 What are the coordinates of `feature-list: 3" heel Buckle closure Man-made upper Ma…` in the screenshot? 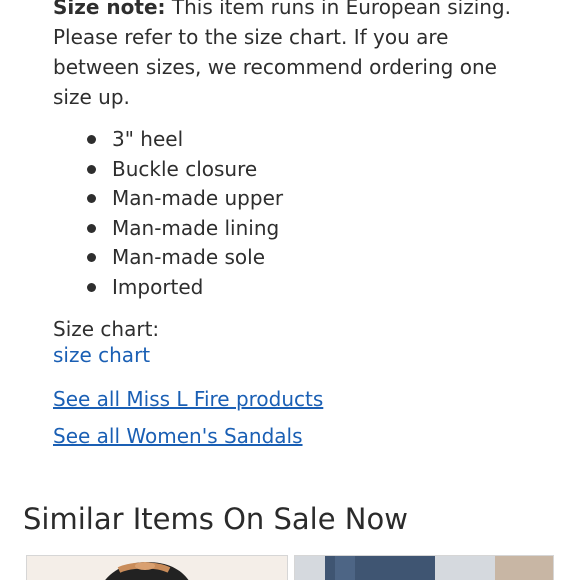 It's located at (168, 214).